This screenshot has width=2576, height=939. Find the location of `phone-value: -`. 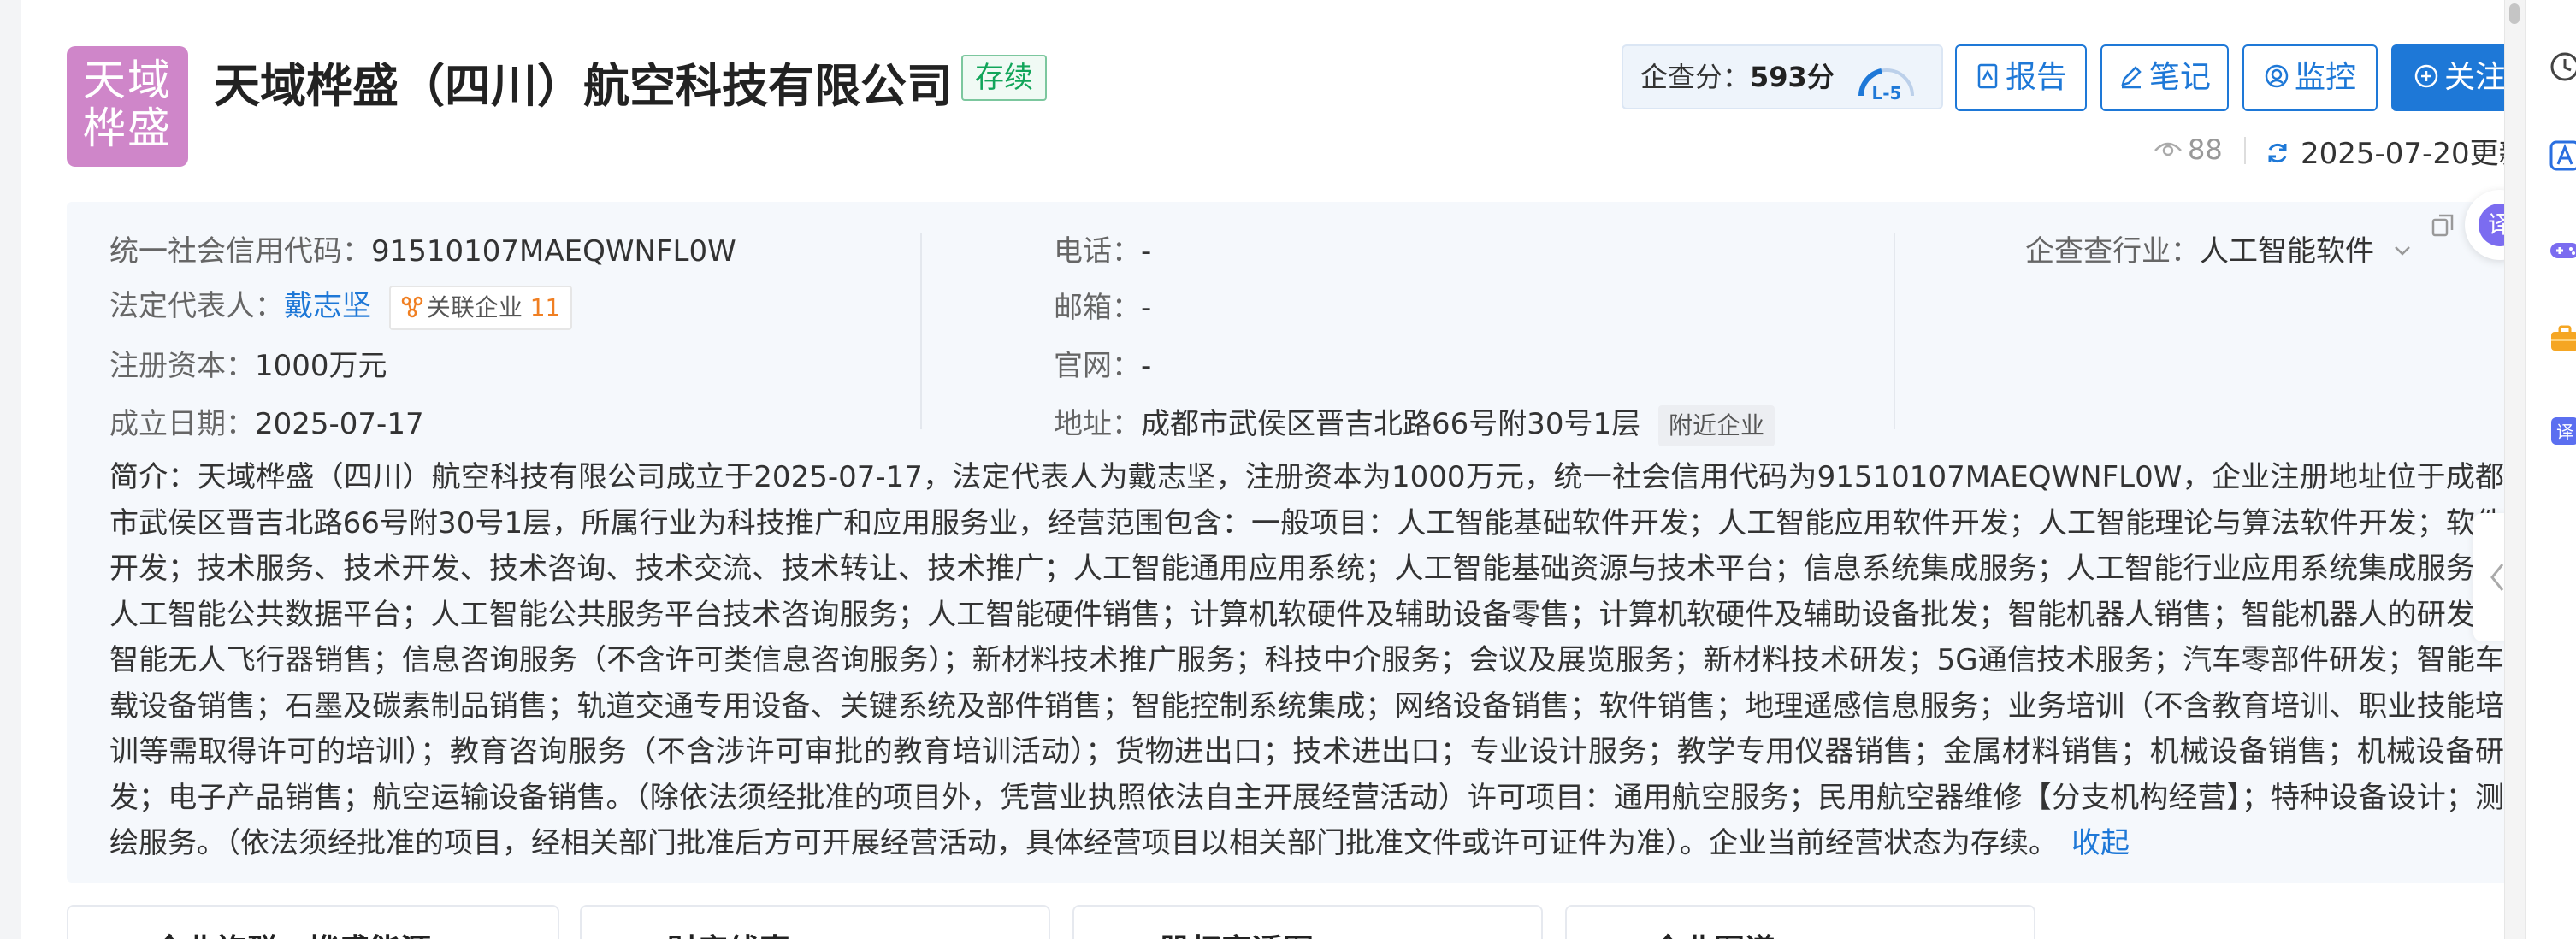

phone-value: - is located at coordinates (1146, 251).